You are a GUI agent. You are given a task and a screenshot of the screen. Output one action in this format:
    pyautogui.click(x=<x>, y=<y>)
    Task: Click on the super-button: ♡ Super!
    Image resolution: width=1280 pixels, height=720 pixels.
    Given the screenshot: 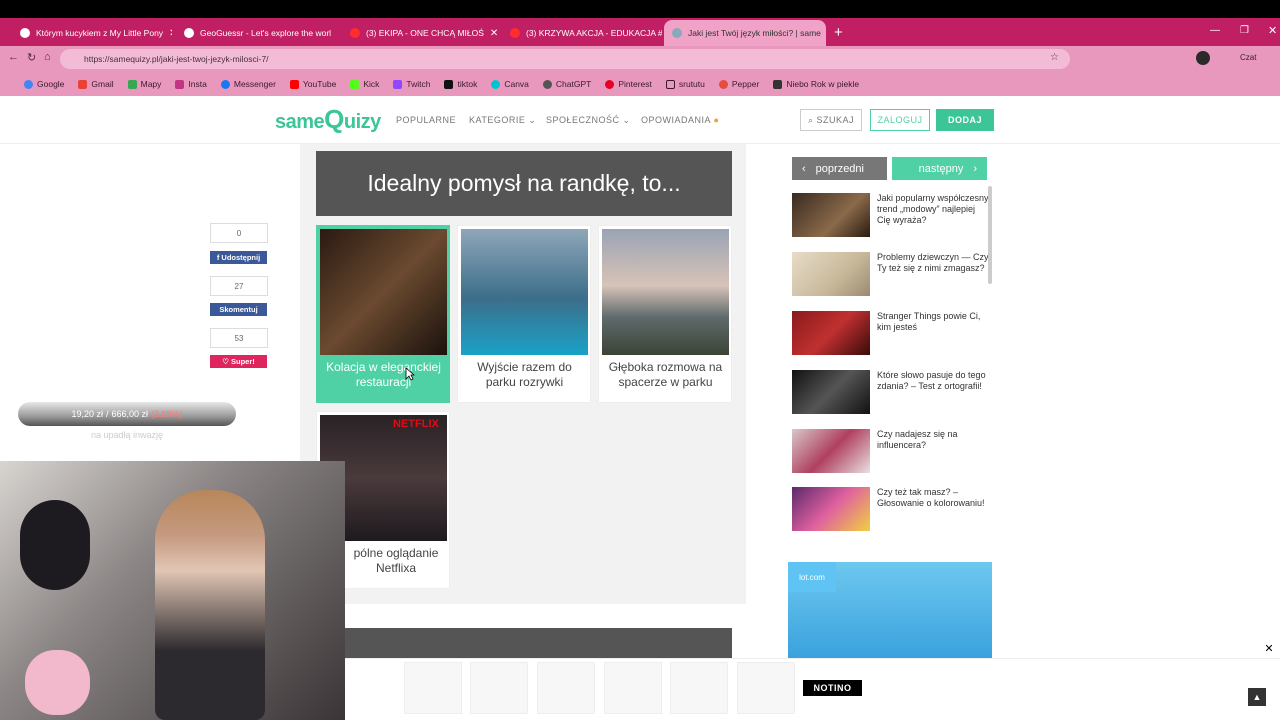 What is the action you would take?
    pyautogui.click(x=238, y=361)
    